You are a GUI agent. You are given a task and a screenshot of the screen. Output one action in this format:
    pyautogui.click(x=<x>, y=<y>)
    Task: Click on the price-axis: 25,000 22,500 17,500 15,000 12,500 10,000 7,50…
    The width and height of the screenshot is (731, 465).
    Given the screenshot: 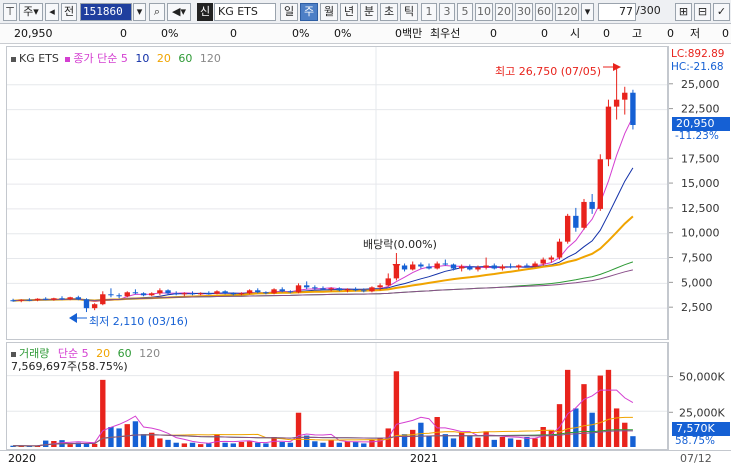 What is the action you would take?
    pyautogui.click(x=699, y=193)
    